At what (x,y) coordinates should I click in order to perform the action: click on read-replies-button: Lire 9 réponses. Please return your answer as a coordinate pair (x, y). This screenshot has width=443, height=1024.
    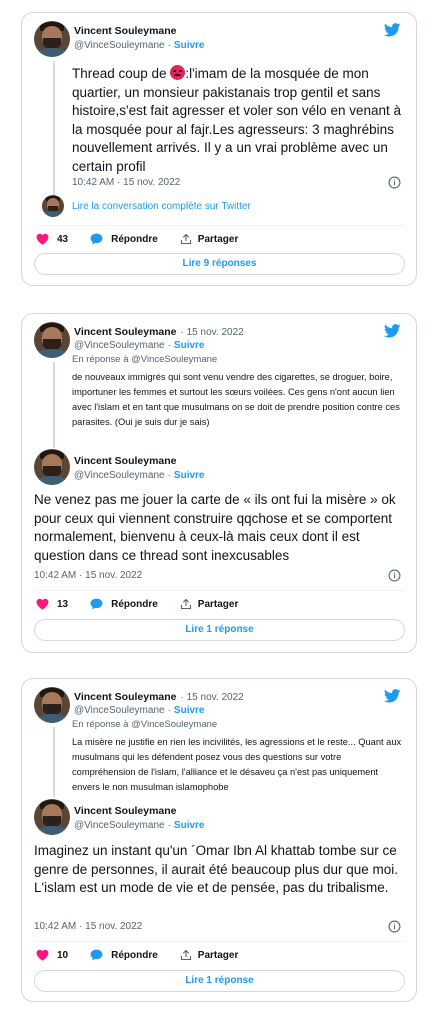
    Looking at the image, I should click on (219, 264).